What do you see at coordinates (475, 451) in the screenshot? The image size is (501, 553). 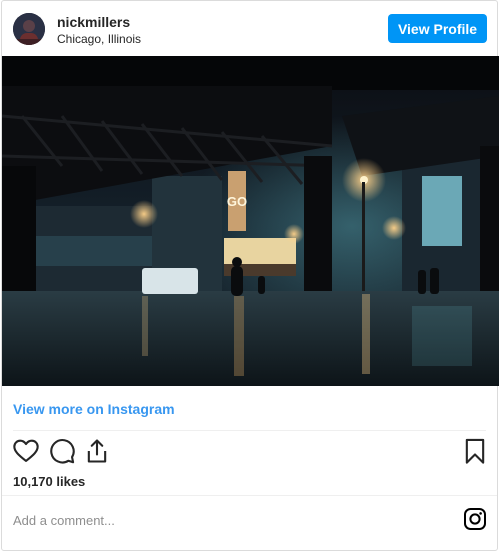 I see `bookmark-icon` at bounding box center [475, 451].